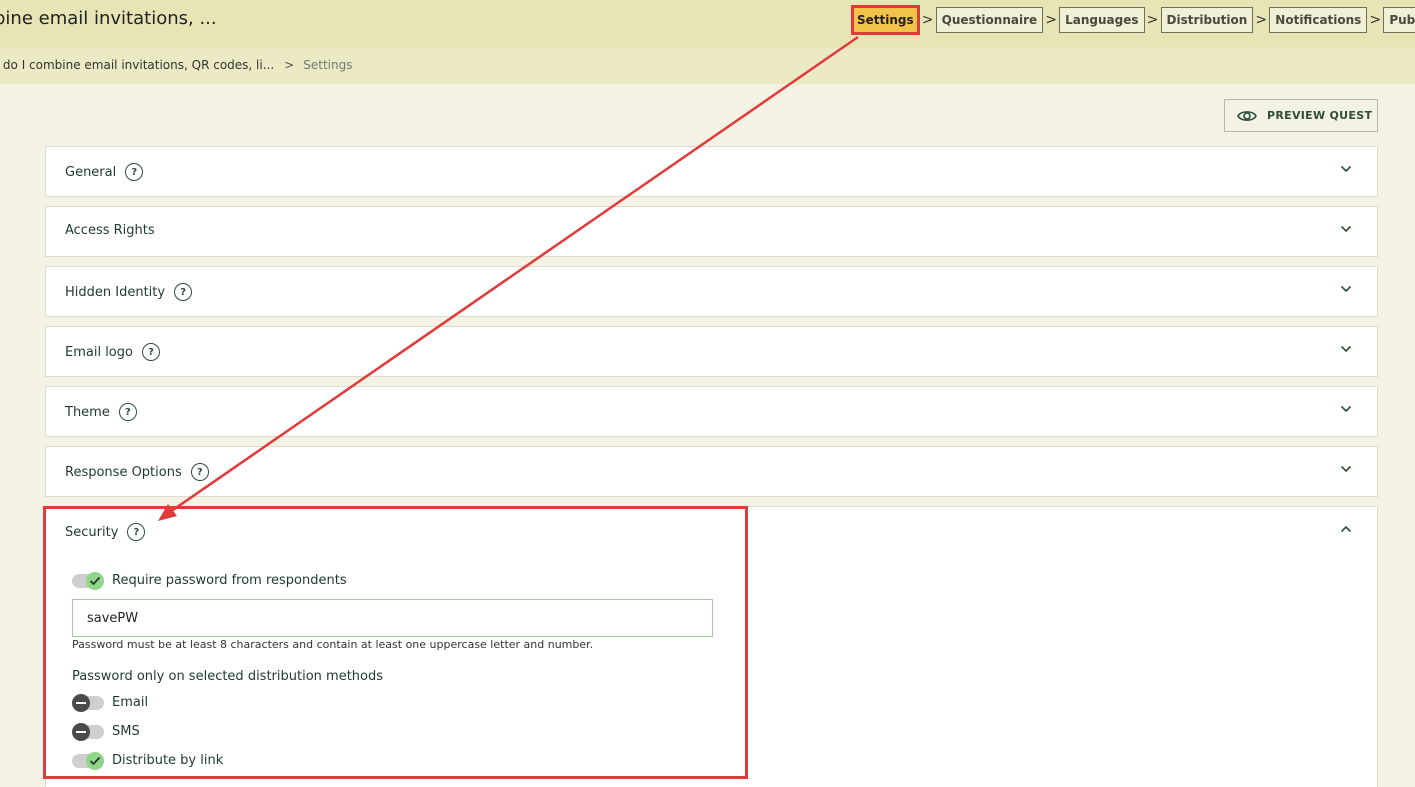 The image size is (1415, 787). I want to click on step-distribution: Distribution, so click(1207, 20).